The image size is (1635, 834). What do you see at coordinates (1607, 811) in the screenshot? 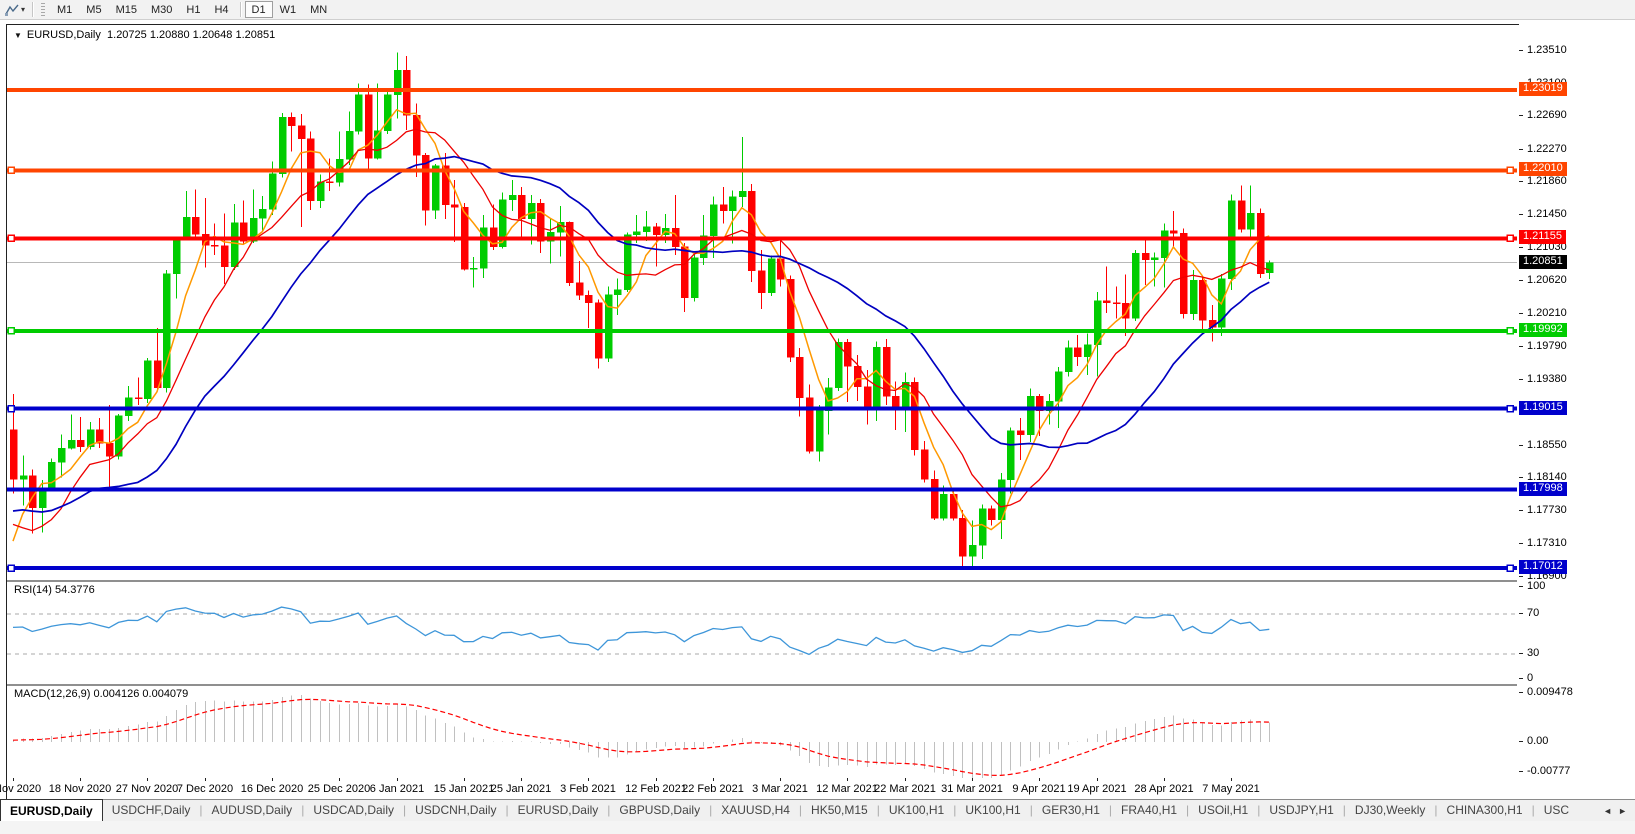
I see `tab-scroll-left-icon: ◄` at bounding box center [1607, 811].